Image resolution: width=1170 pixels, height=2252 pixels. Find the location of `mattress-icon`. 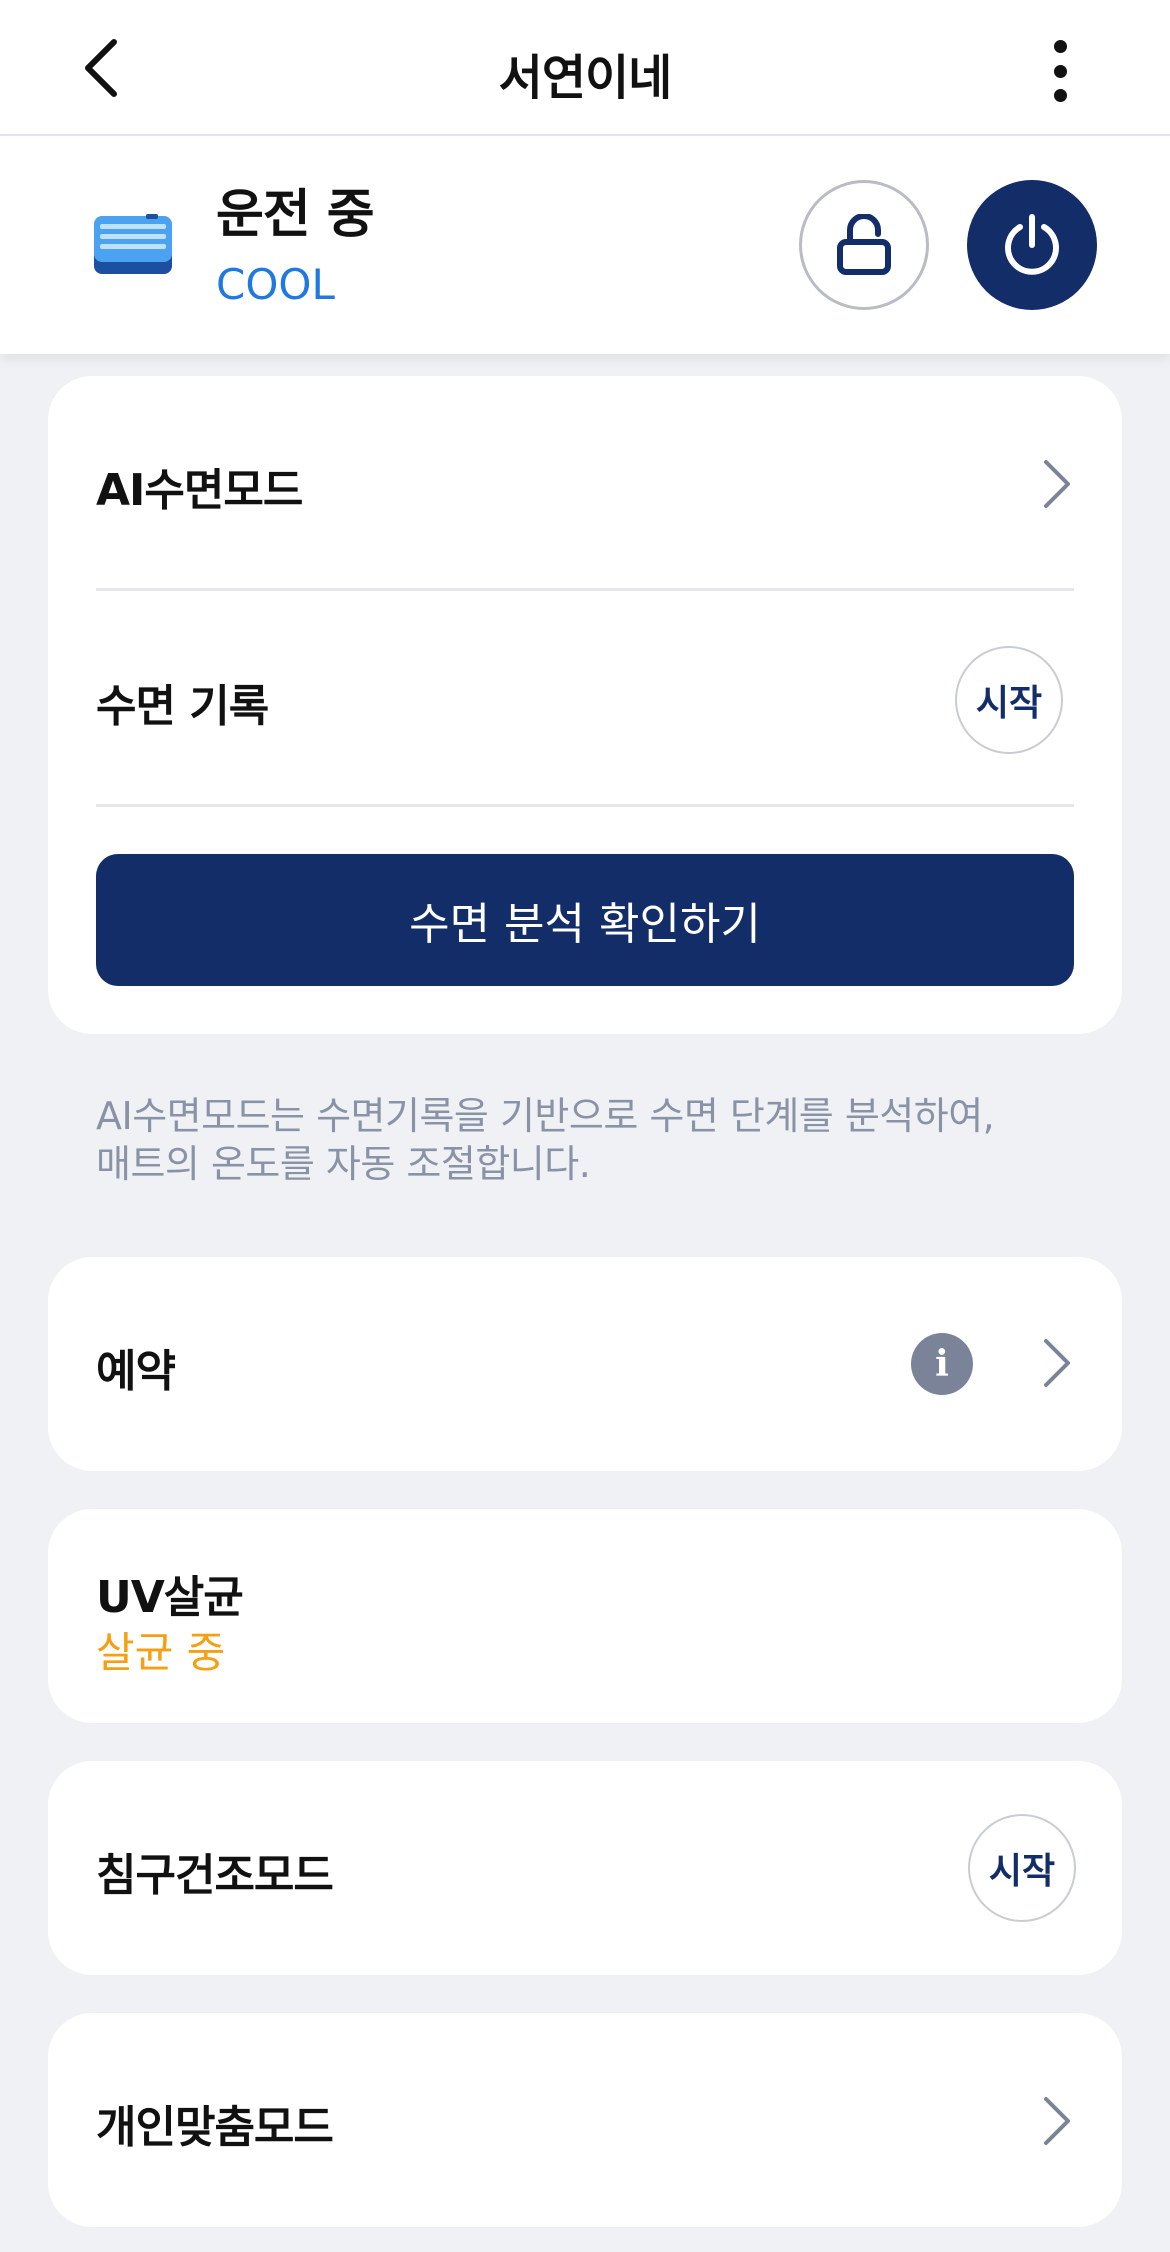

mattress-icon is located at coordinates (133, 244).